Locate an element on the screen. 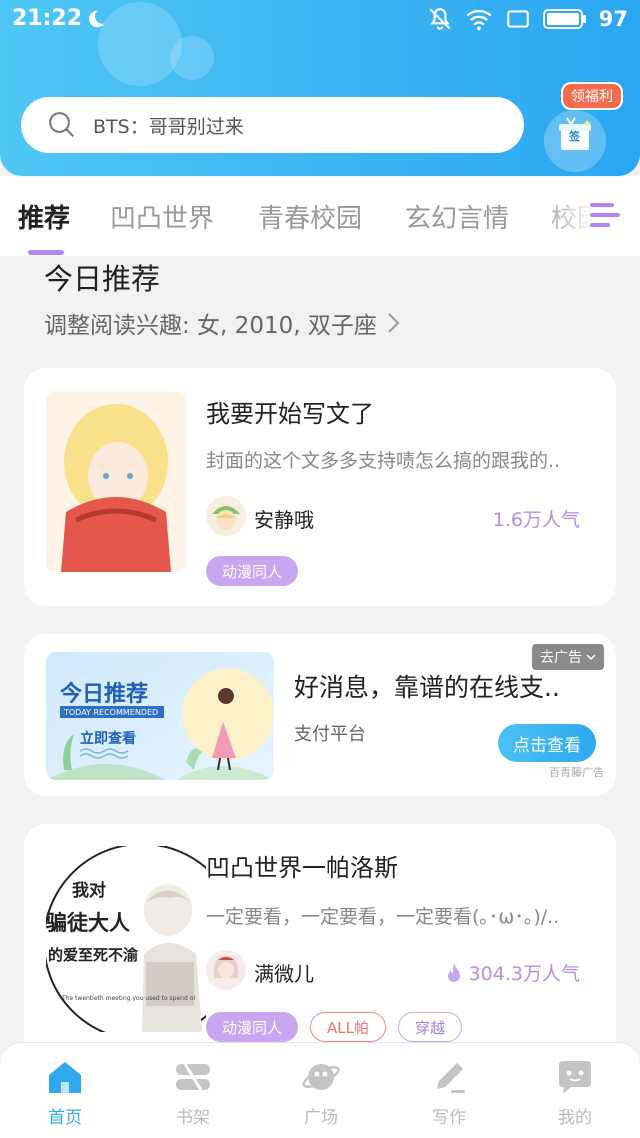  nav-bookshelf: 书架 is located at coordinates (193, 1092).